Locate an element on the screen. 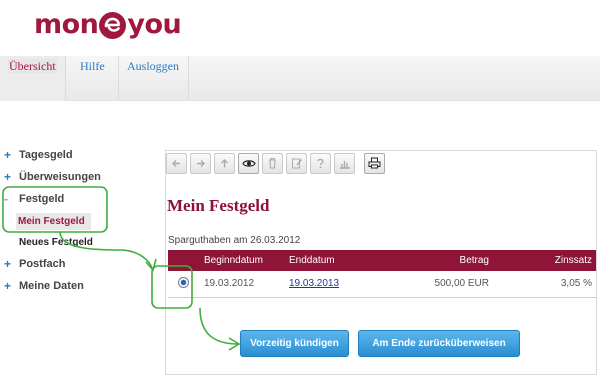 The width and height of the screenshot is (600, 377). sidebar-item-meine-daten: + Meine Daten is located at coordinates (44, 286).